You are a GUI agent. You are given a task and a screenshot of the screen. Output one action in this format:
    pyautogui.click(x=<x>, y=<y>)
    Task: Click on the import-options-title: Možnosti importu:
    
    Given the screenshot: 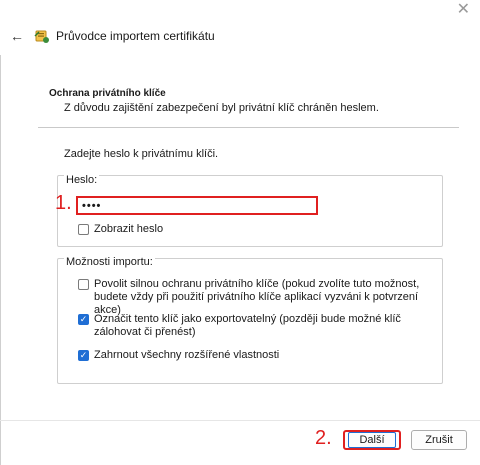 What is the action you would take?
    pyautogui.click(x=109, y=262)
    